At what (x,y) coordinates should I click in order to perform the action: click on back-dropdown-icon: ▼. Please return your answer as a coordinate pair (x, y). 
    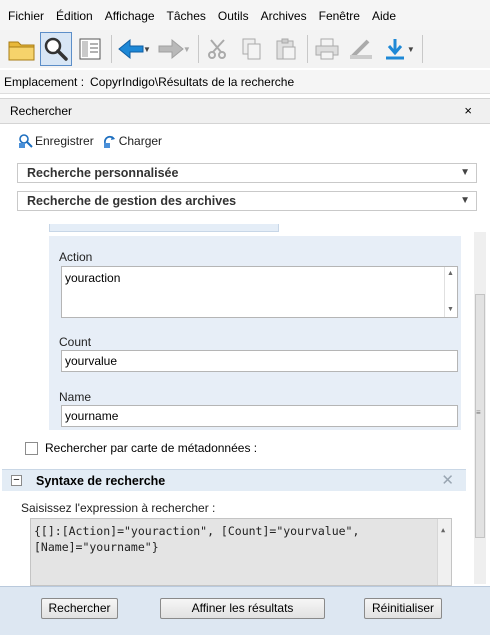
    Looking at the image, I should click on (147, 49).